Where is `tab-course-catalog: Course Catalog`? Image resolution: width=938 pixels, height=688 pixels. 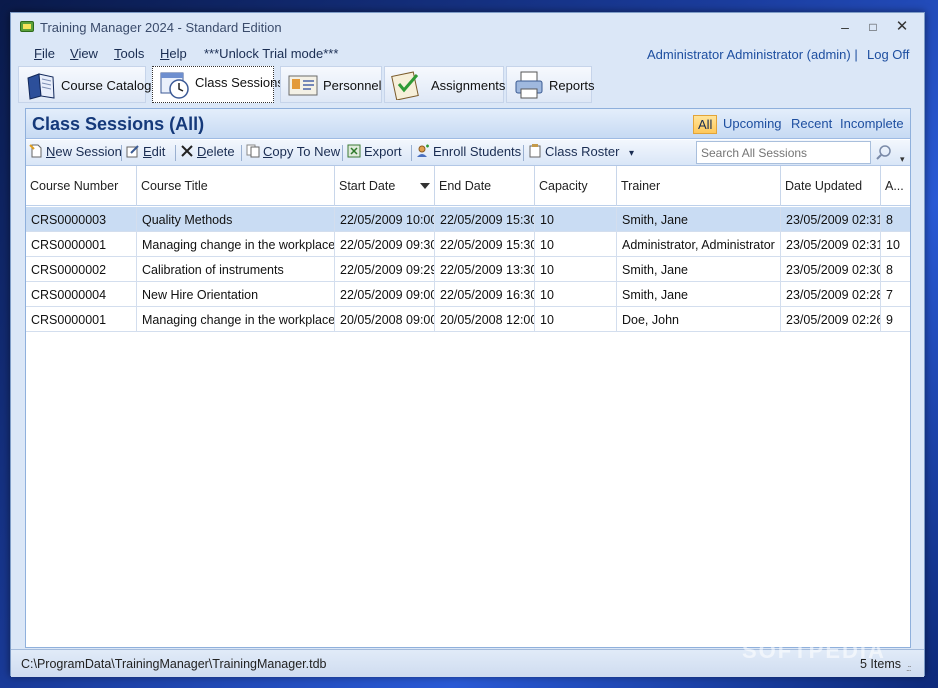 tab-course-catalog: Course Catalog is located at coordinates (84, 84).